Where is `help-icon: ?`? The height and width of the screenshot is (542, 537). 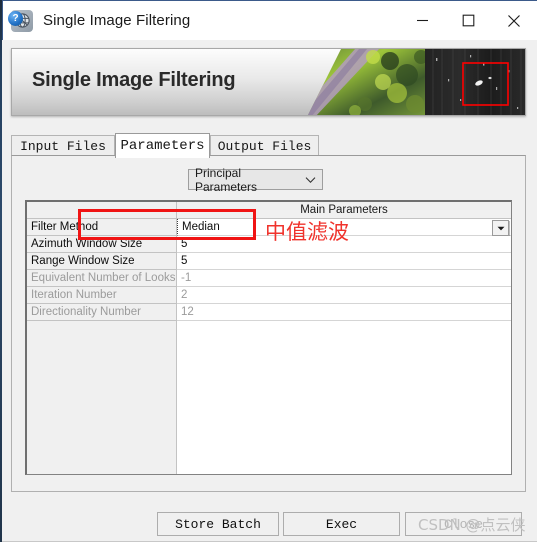 help-icon: ? is located at coordinates (15, 18).